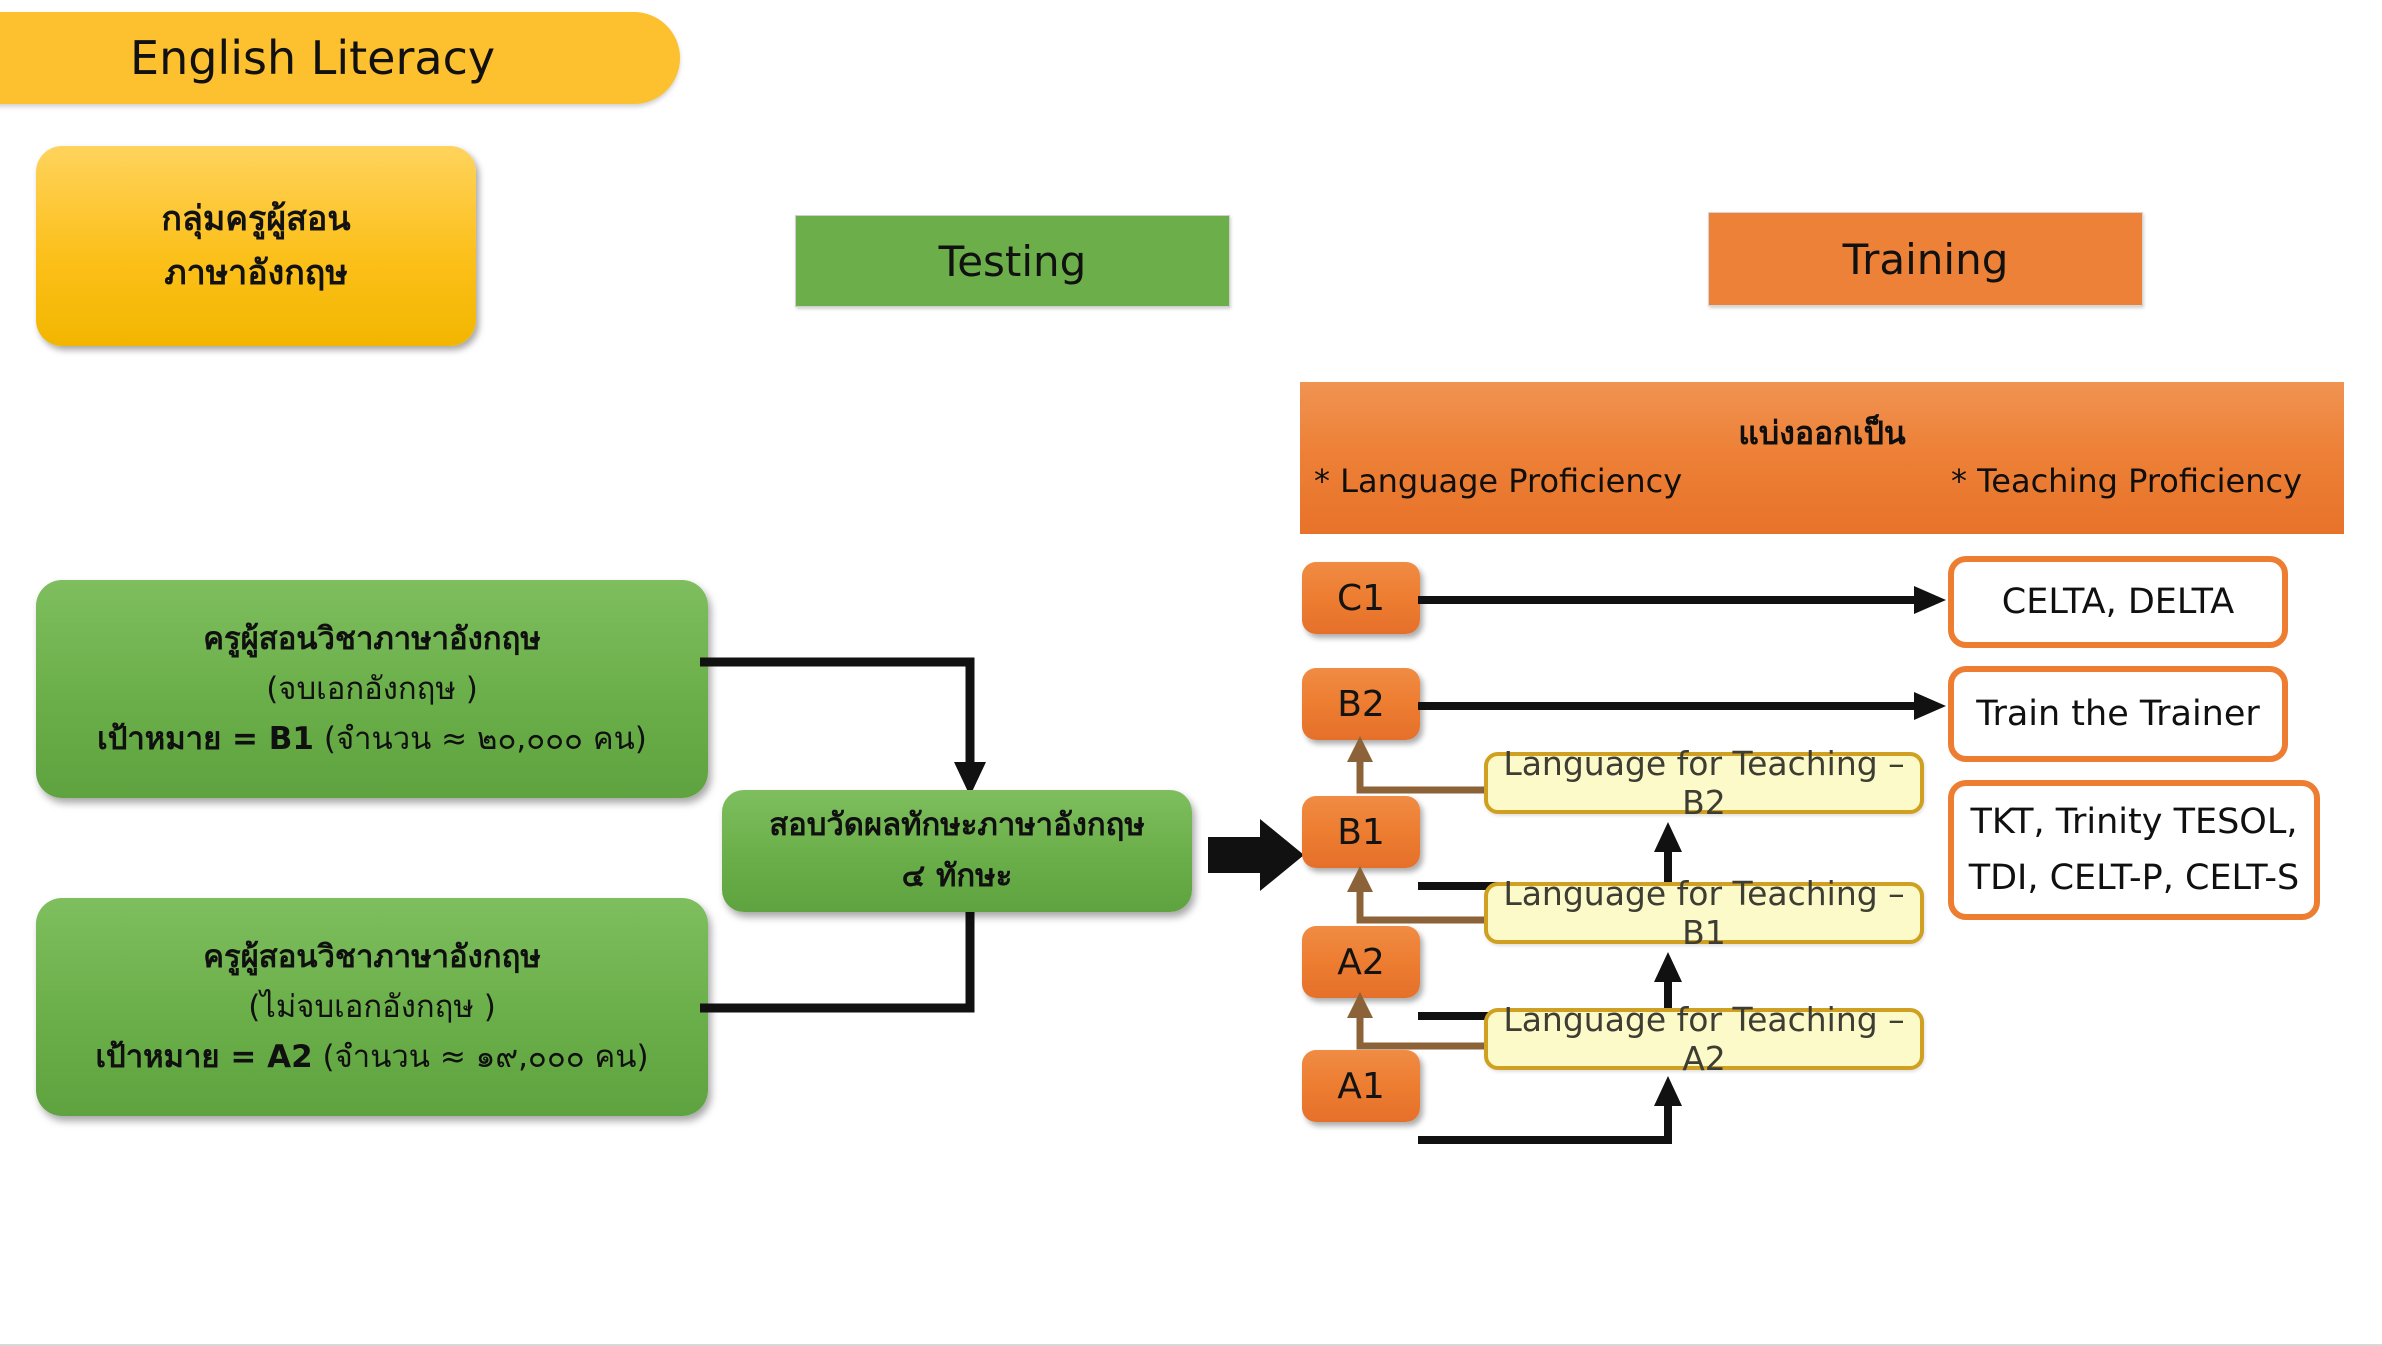  I want to click on cefr-chip-c1-label: C1, so click(1361, 598).